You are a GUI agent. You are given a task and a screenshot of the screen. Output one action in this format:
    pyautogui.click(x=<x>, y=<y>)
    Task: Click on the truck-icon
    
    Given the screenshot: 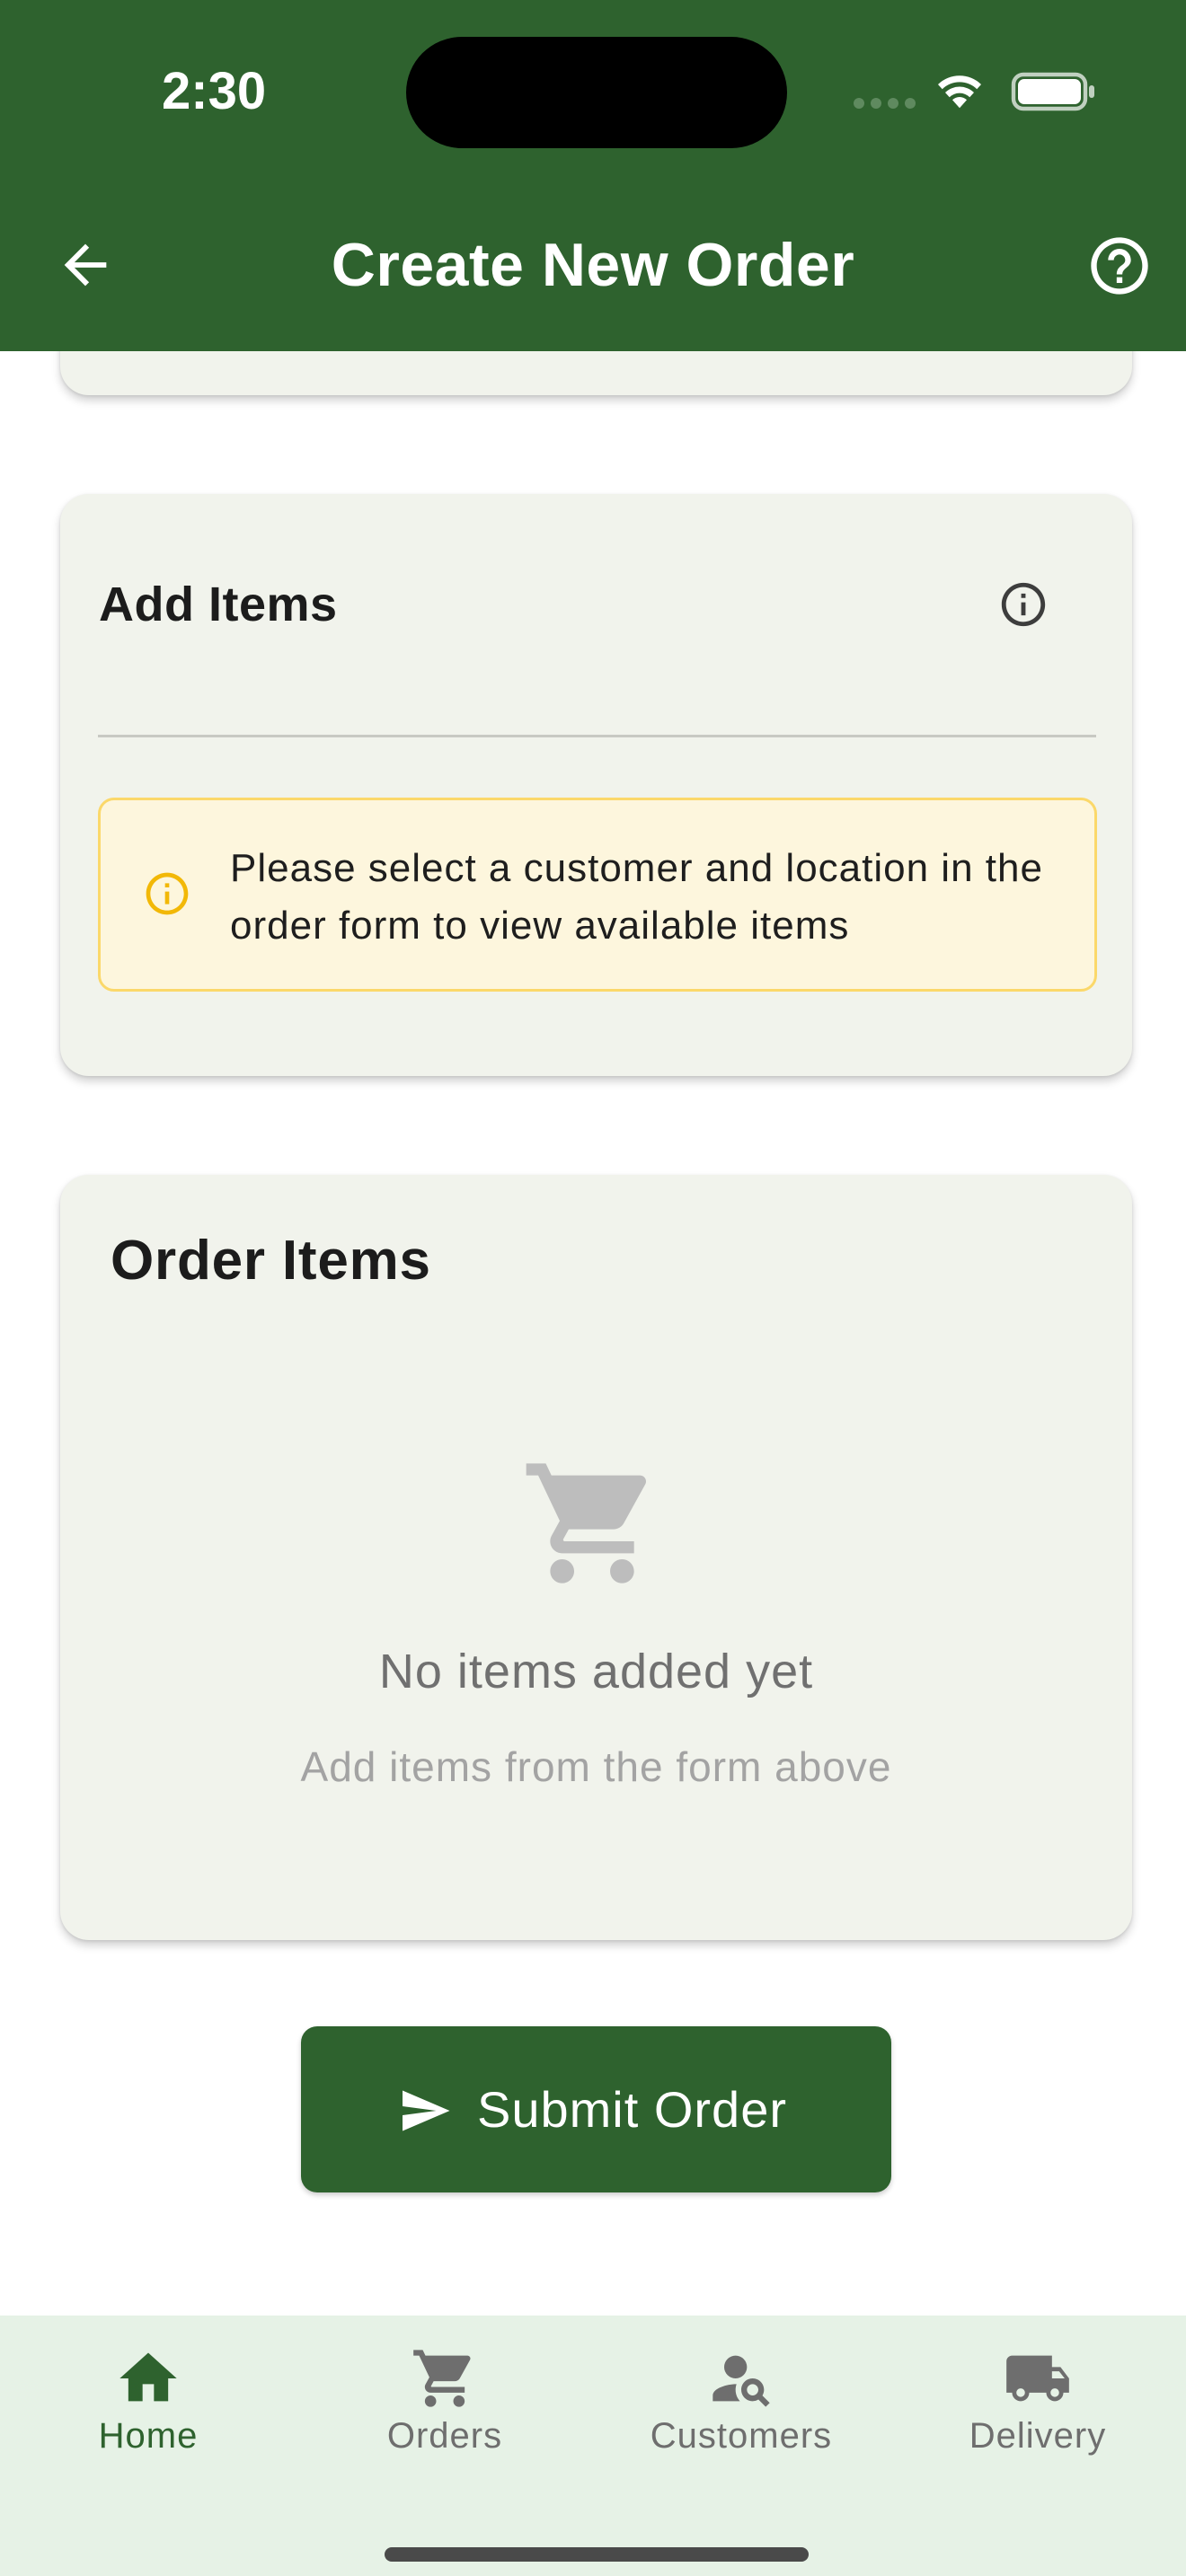 What is the action you would take?
    pyautogui.click(x=1037, y=2378)
    